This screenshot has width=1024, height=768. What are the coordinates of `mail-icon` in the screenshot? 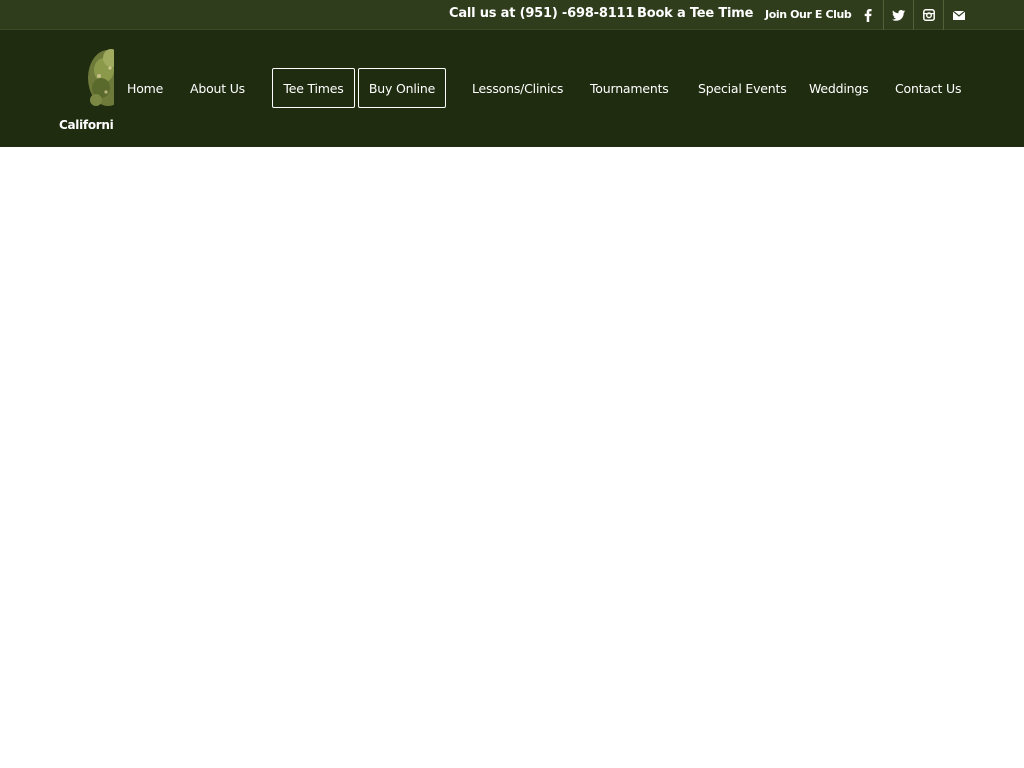 It's located at (958, 15).